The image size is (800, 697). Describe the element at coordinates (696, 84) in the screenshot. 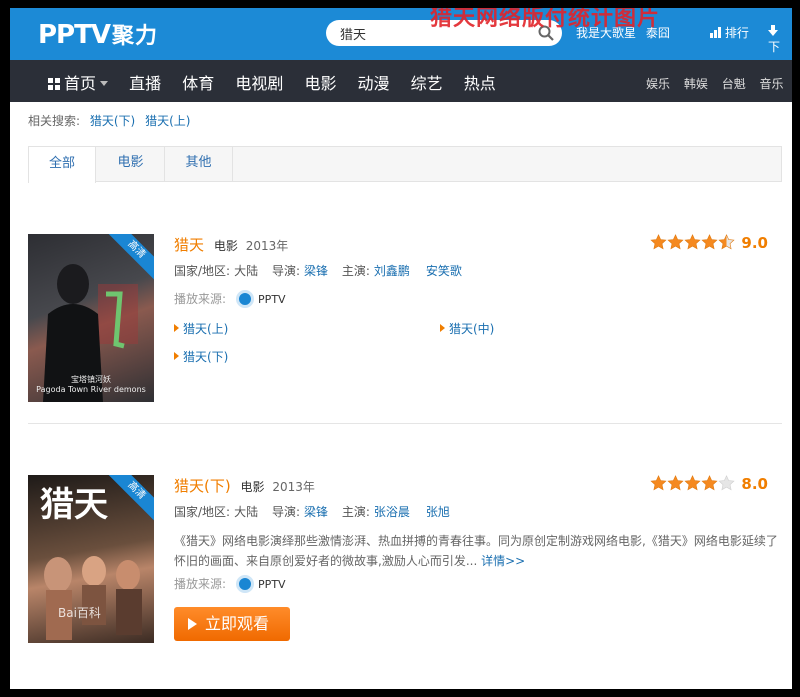

I see `nav-sub-kent: 韩娱` at that location.